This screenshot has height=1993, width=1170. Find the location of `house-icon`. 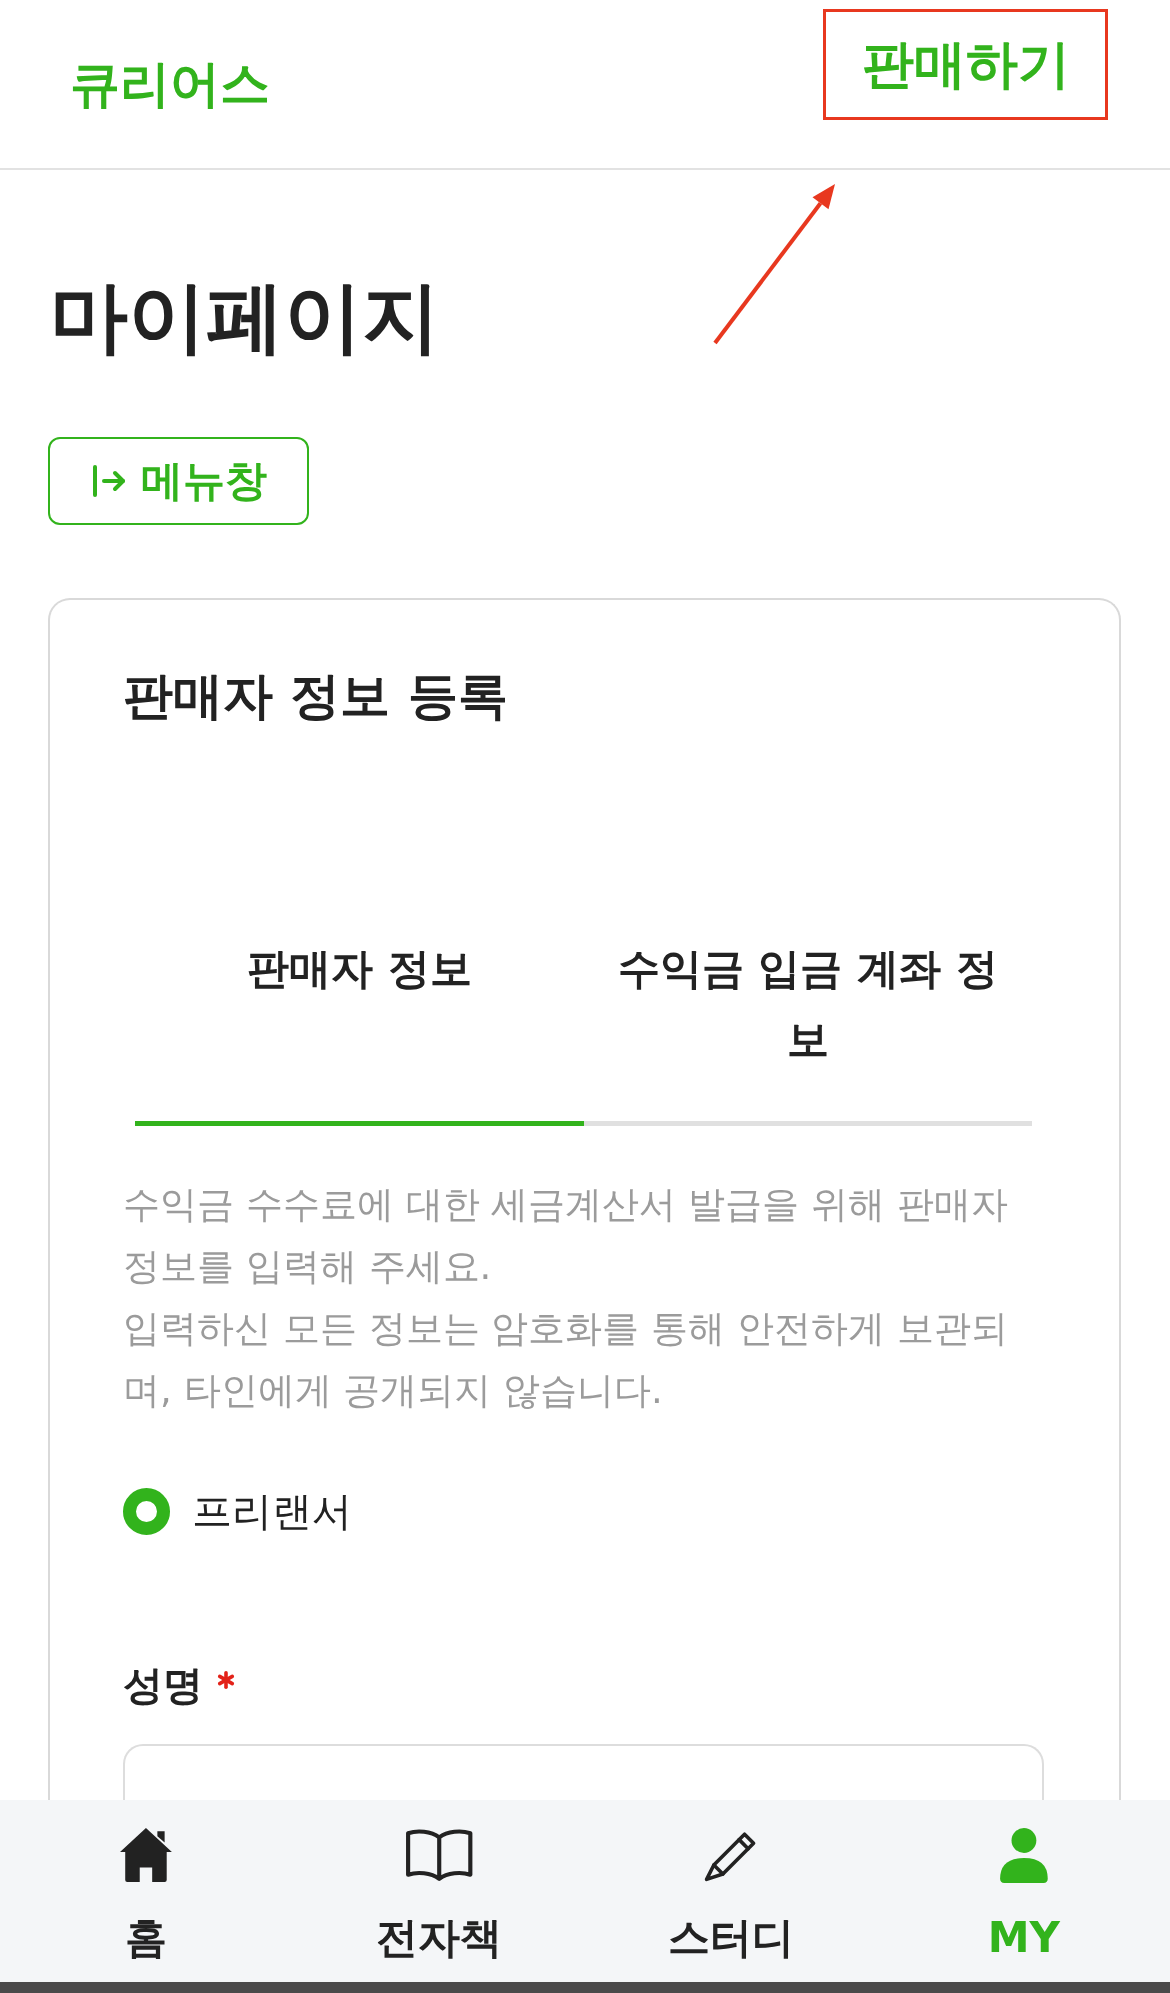

house-icon is located at coordinates (146, 1855).